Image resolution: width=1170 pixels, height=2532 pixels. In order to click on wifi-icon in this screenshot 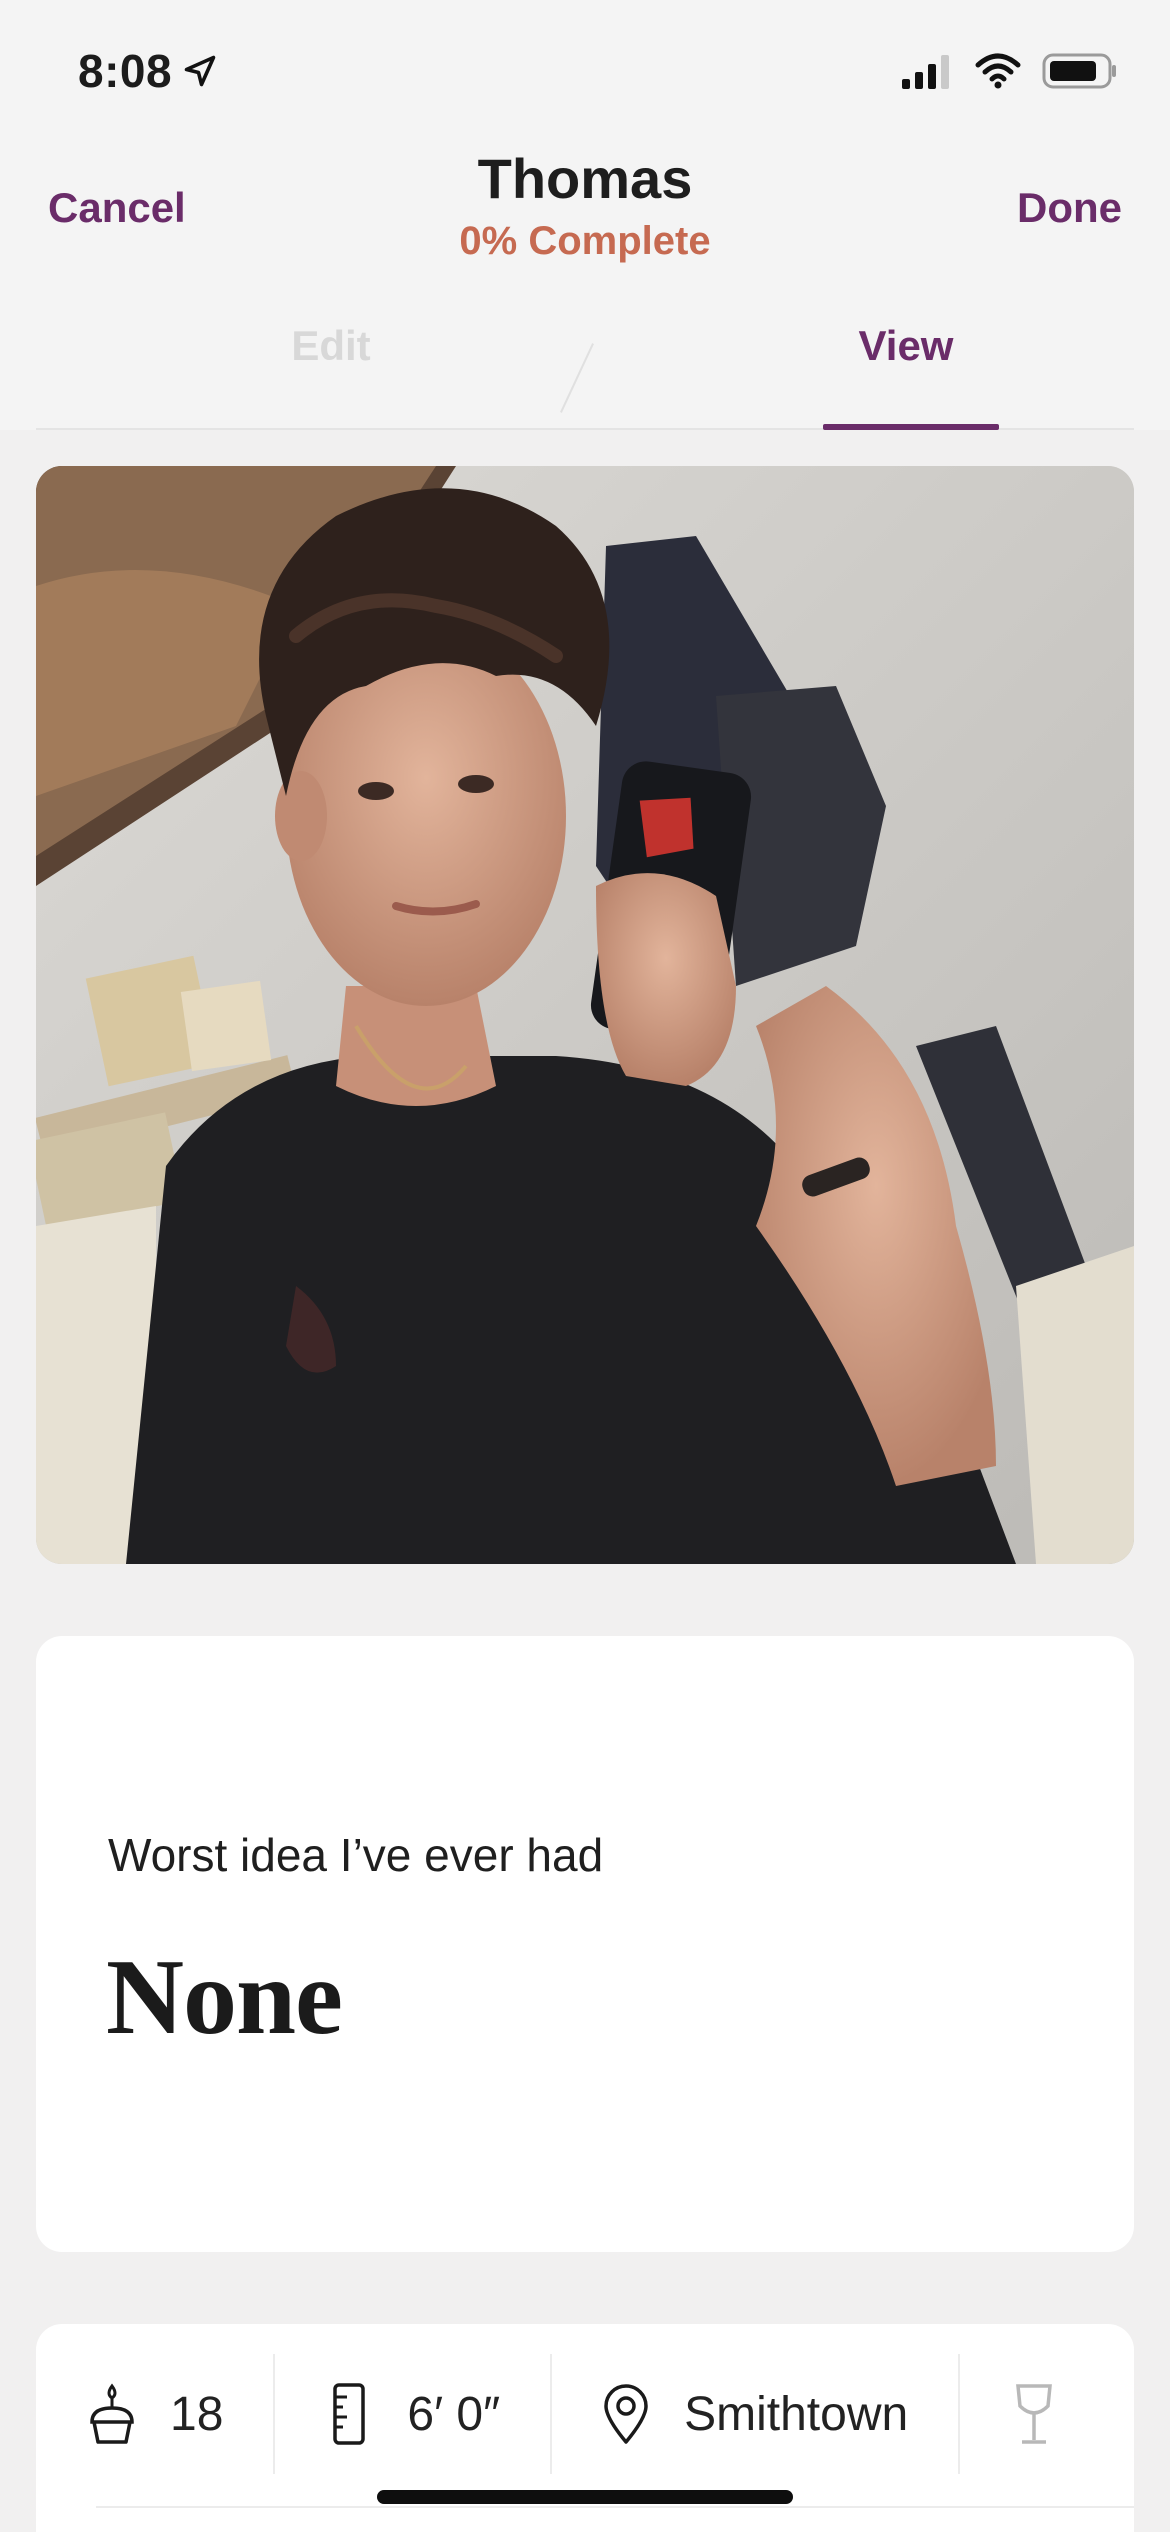, I will do `click(998, 71)`.